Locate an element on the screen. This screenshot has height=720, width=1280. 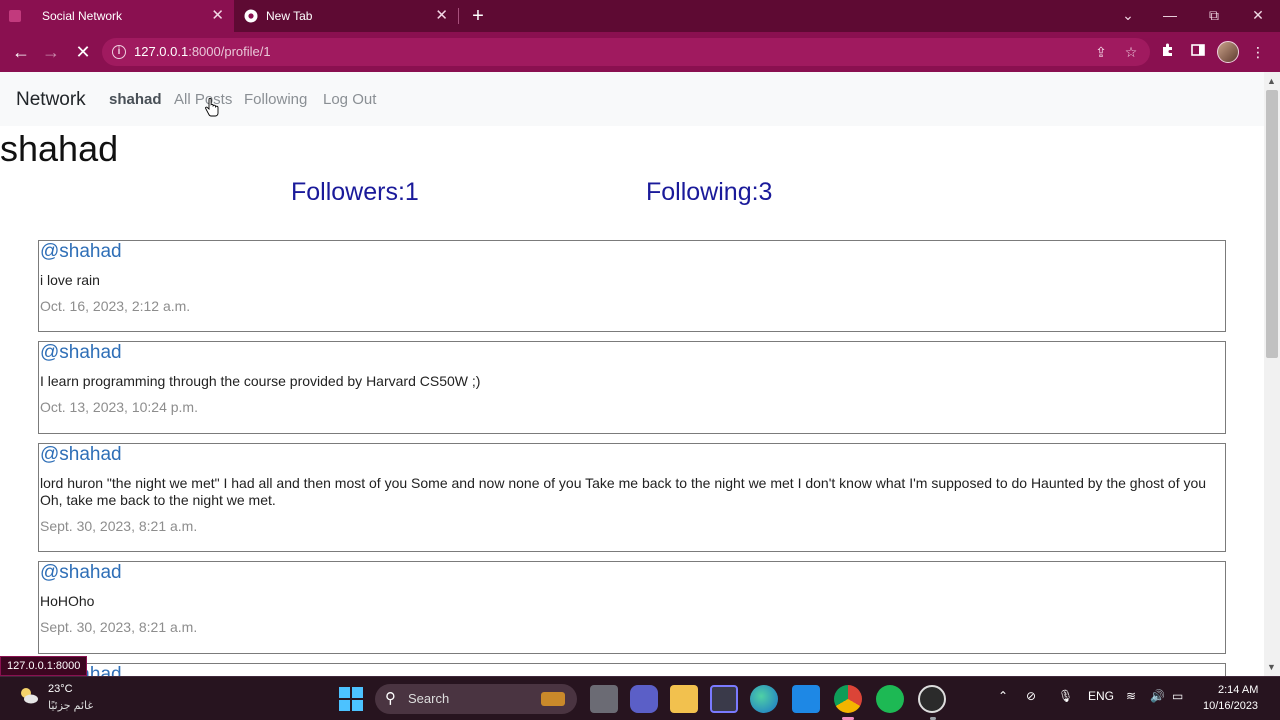
weather-temperature: 23°C is located at coordinates (60, 689).